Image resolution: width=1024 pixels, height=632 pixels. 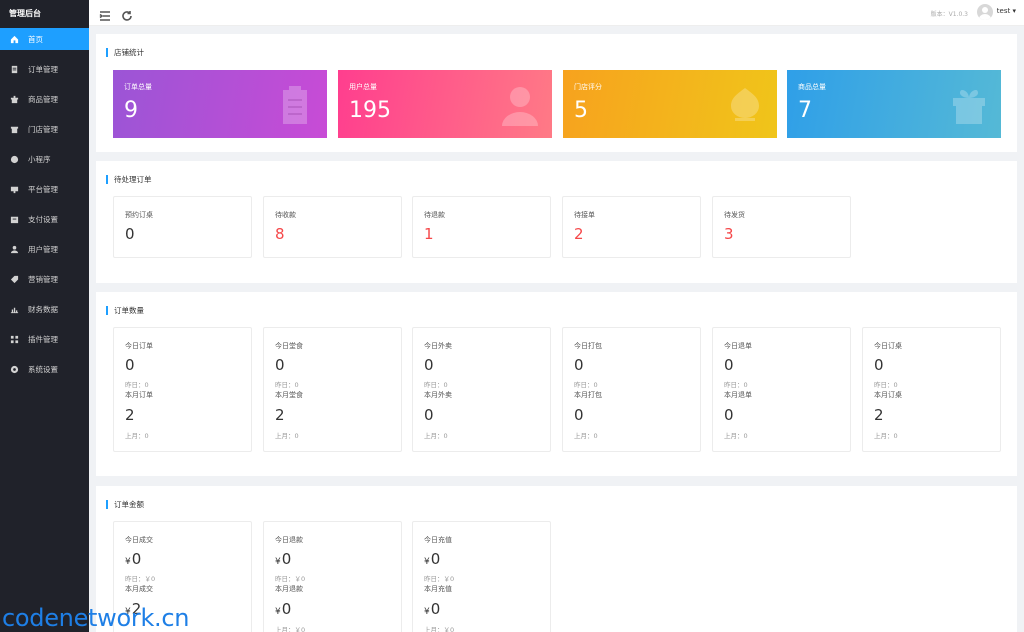 I want to click on sidebar-item-2: 商品管理, so click(x=44, y=99).